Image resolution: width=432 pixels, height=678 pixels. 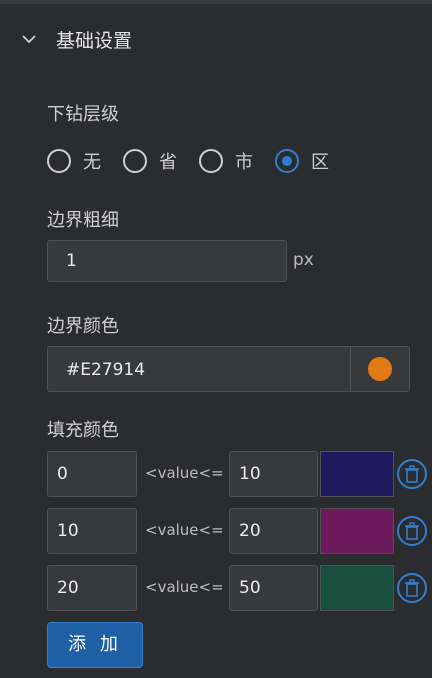 What do you see at coordinates (92, 531) in the screenshot?
I see `range-min-input: 10` at bounding box center [92, 531].